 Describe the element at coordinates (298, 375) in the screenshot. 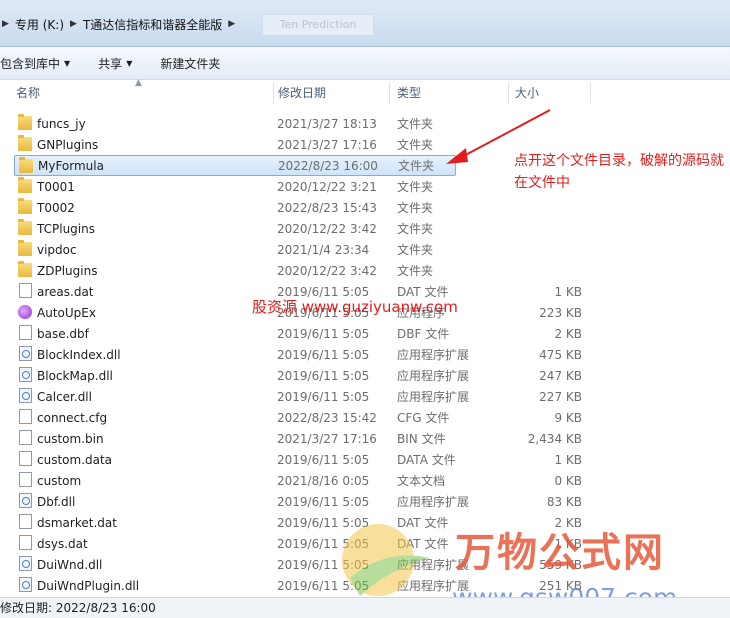

I see `file-row: BlockMap.dll 2019/6/11 5:05 应用程序扩展 247 KB` at that location.